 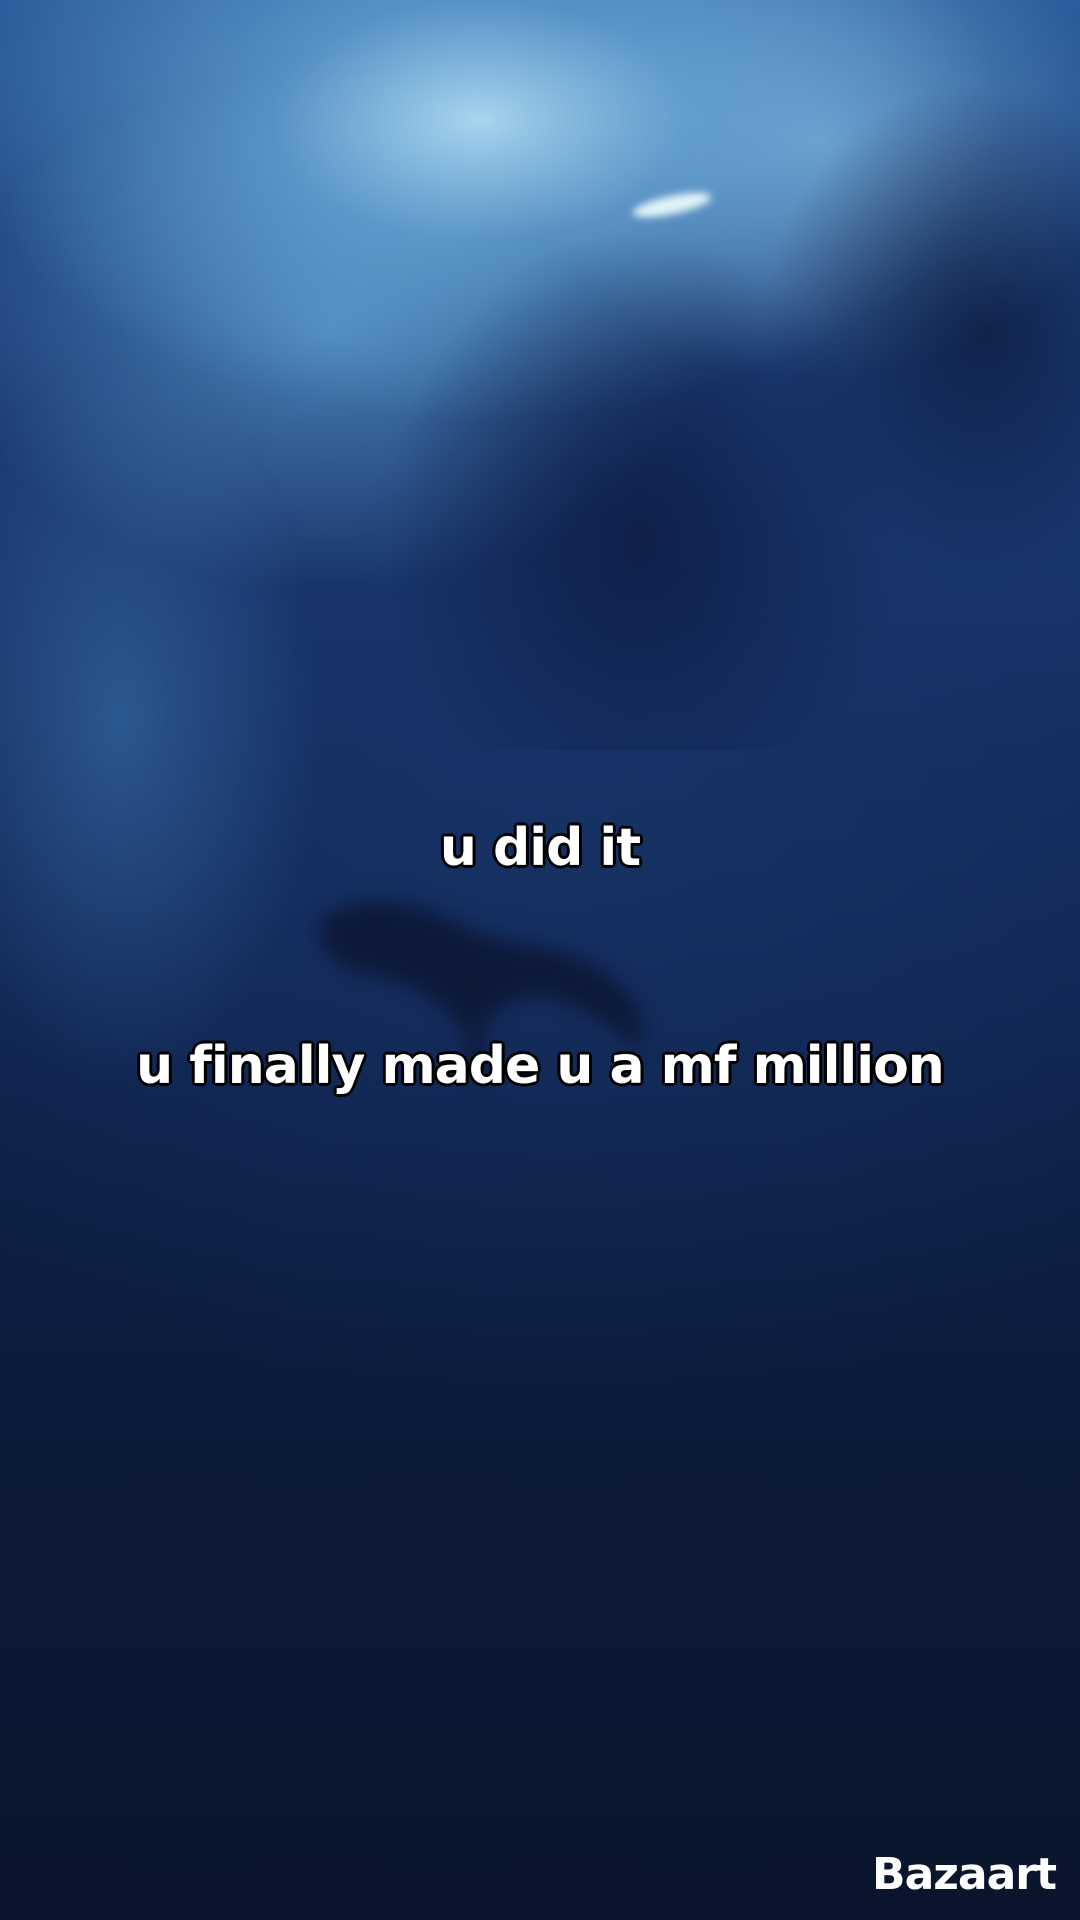 What do you see at coordinates (964, 1874) in the screenshot?
I see `bazaart-watermark: Bazaart` at bounding box center [964, 1874].